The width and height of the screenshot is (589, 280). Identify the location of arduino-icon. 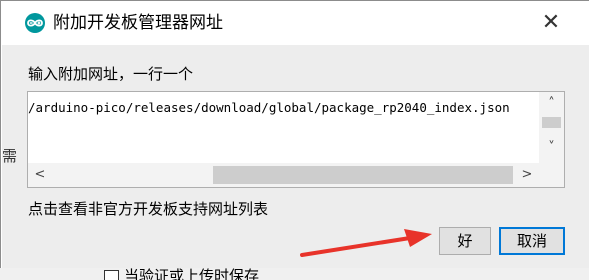
(35, 23).